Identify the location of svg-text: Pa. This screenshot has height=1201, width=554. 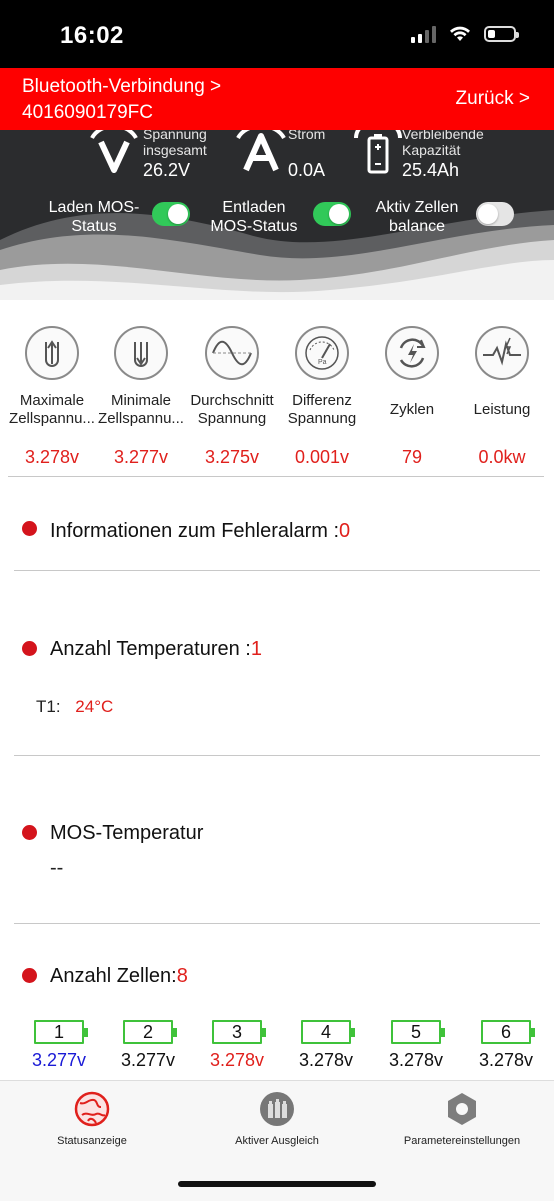
(322, 362).